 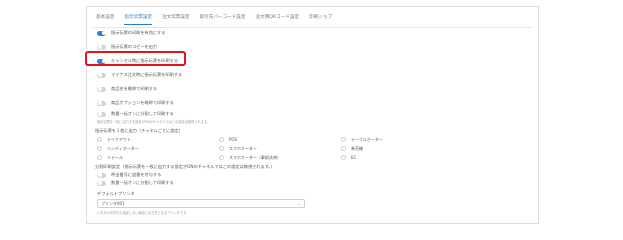 I want to click on split-row-call-number: 呼出番号に追番を付与する, so click(x=129, y=175).